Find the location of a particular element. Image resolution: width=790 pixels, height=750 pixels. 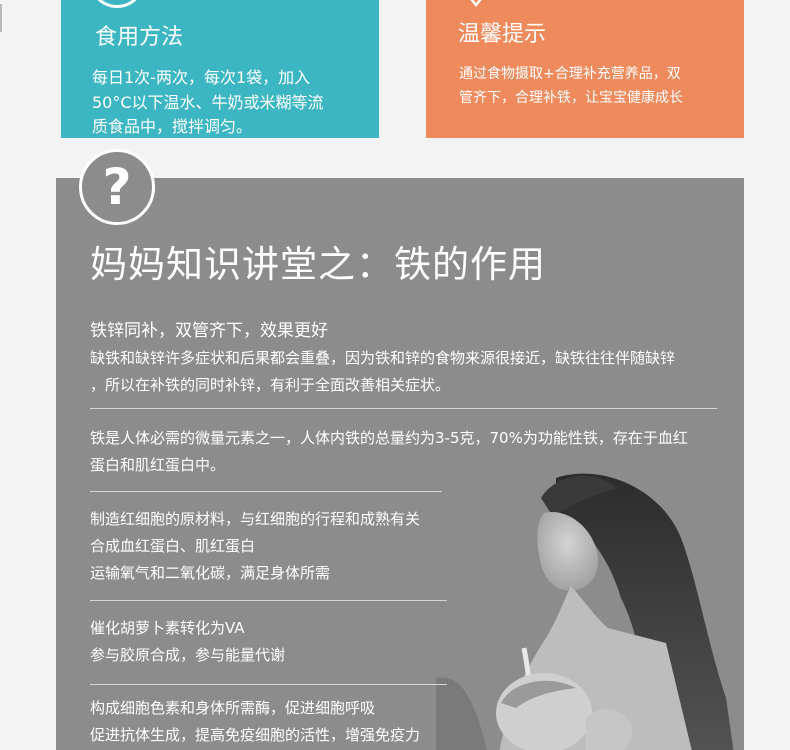

edge-divider is located at coordinates (1, 18).